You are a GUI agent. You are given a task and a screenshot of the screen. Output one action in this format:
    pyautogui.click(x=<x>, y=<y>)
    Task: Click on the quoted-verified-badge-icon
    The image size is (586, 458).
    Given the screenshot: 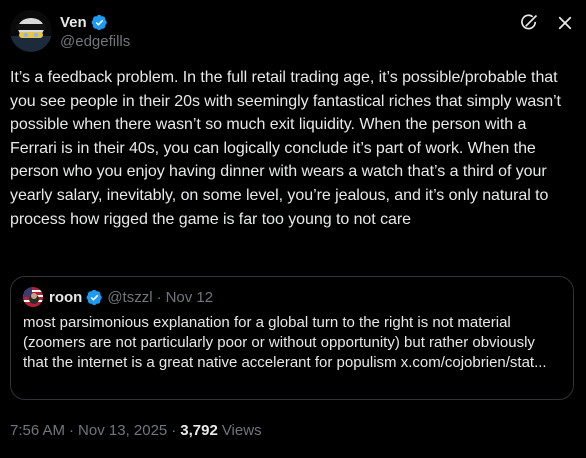 What is the action you would take?
    pyautogui.click(x=94, y=297)
    